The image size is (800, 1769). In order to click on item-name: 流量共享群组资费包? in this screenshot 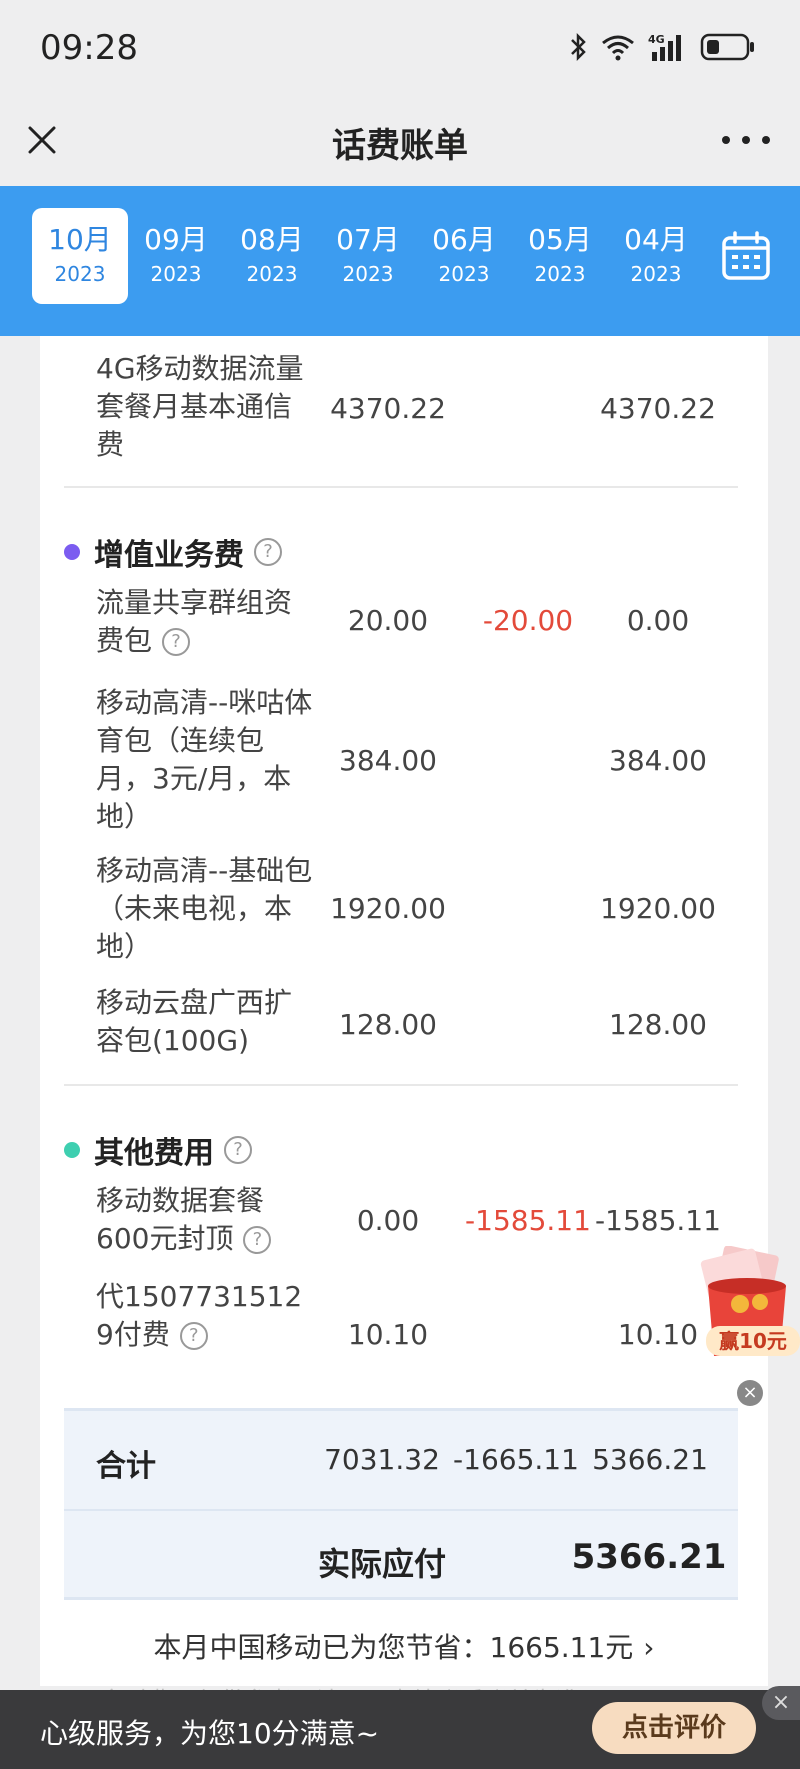, I will do `click(206, 622)`.